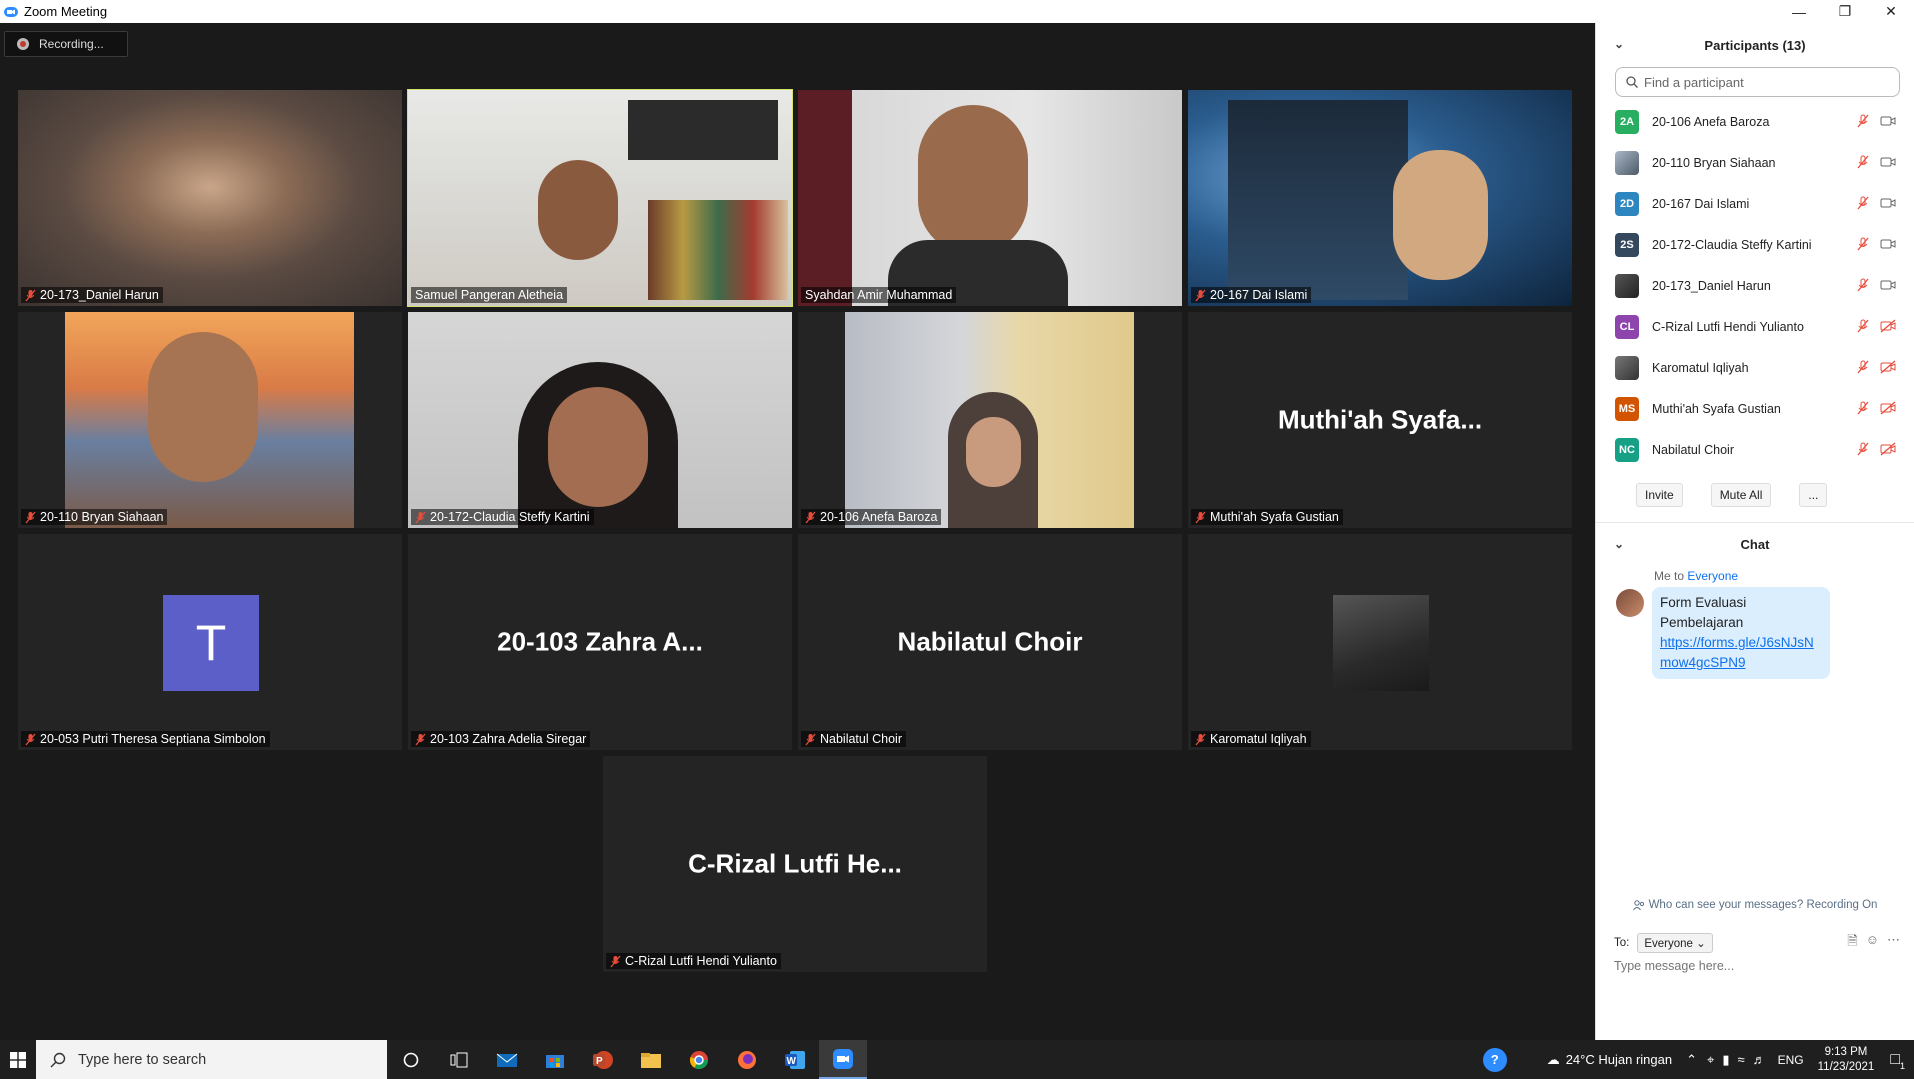 The width and height of the screenshot is (1914, 1079). I want to click on word-app-icon: W, so click(795, 1059).